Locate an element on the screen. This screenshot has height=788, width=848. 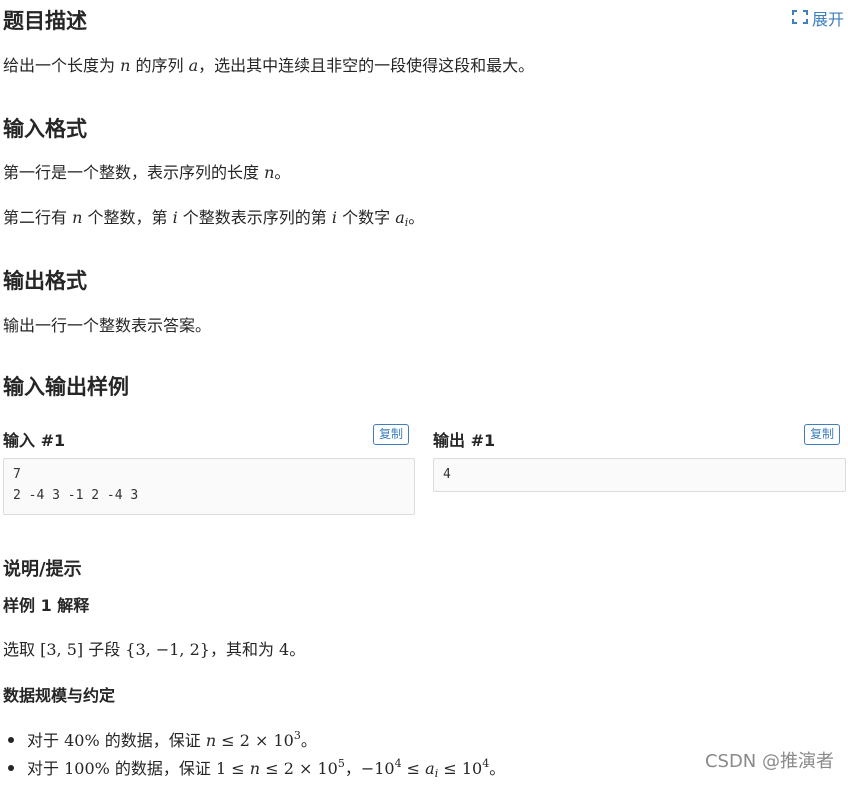
sample-input-label: 输入 #1 is located at coordinates (34, 440).